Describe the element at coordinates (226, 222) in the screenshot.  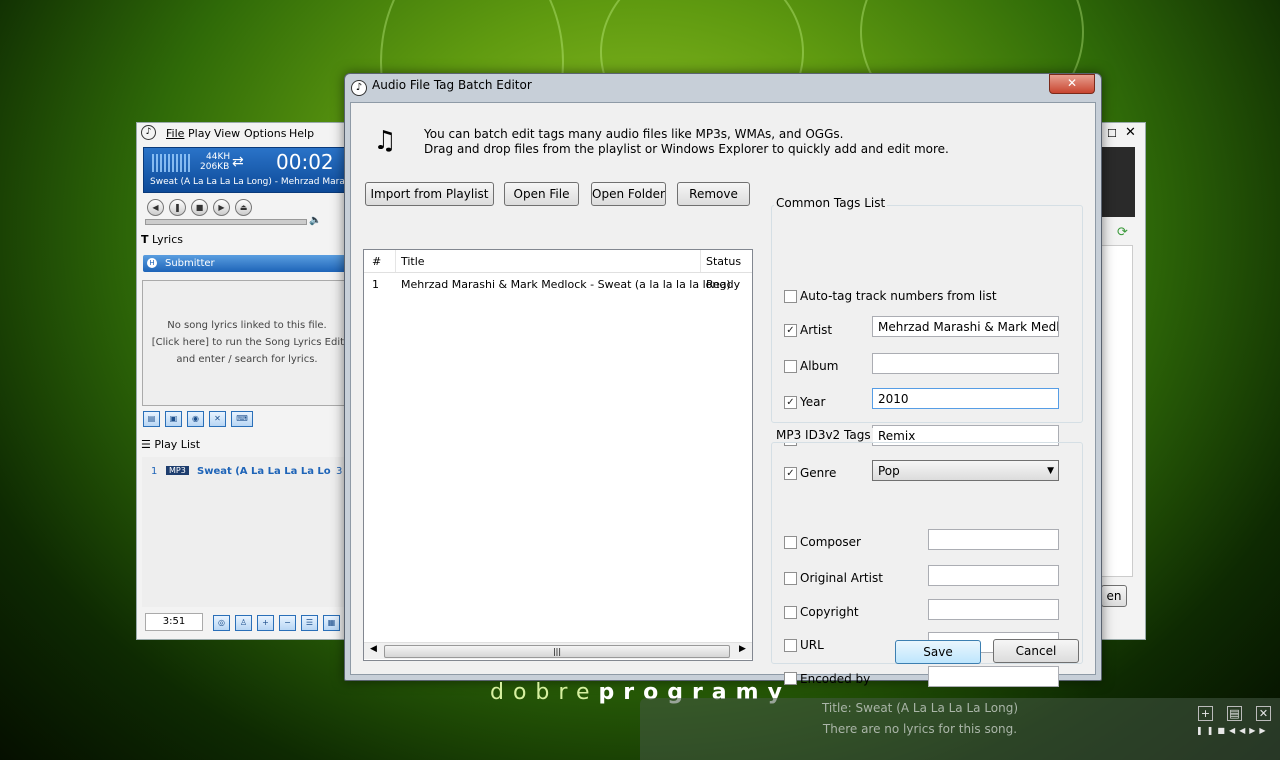
I see `seek-bar` at that location.